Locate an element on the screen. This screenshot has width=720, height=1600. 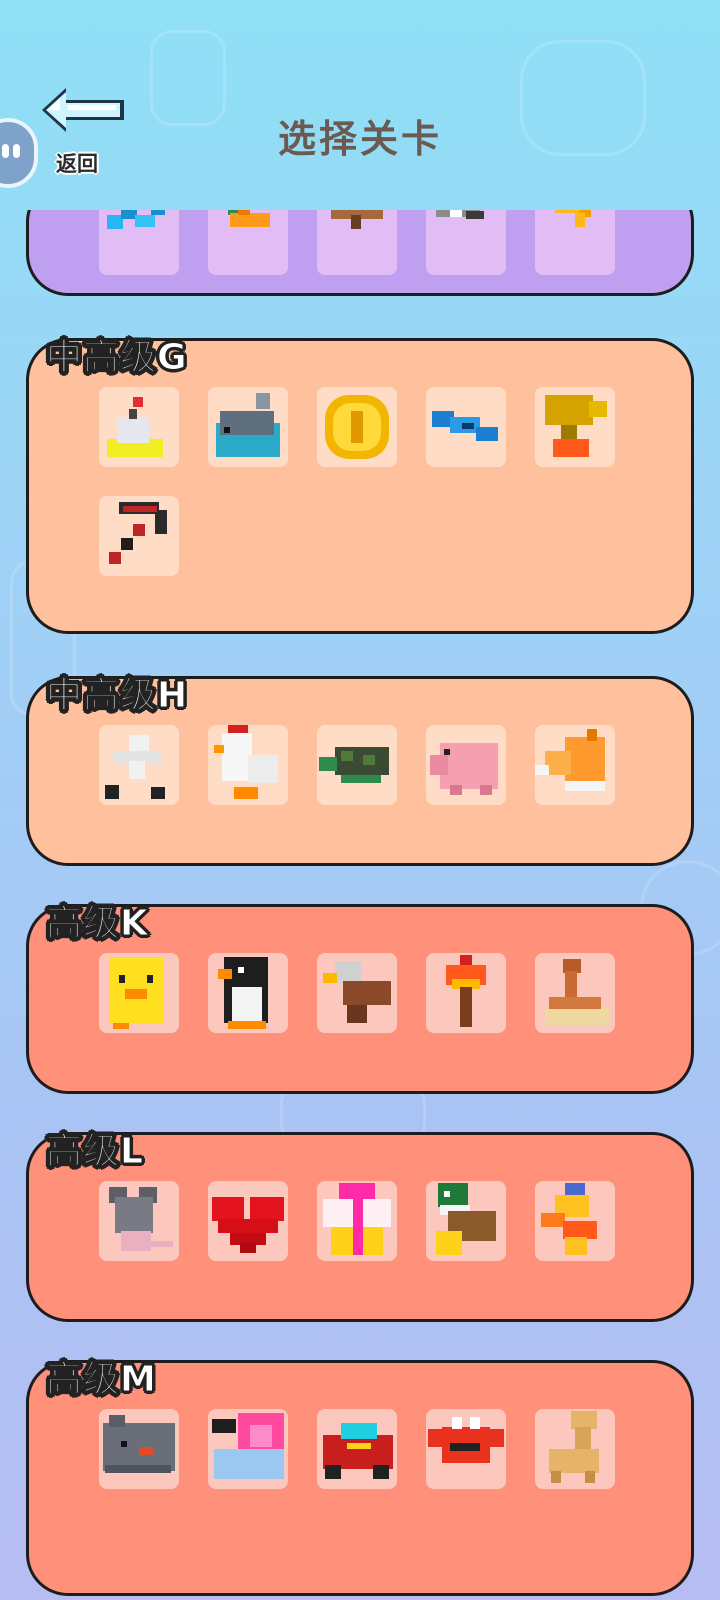
whale-icon is located at coordinates (248, 425).